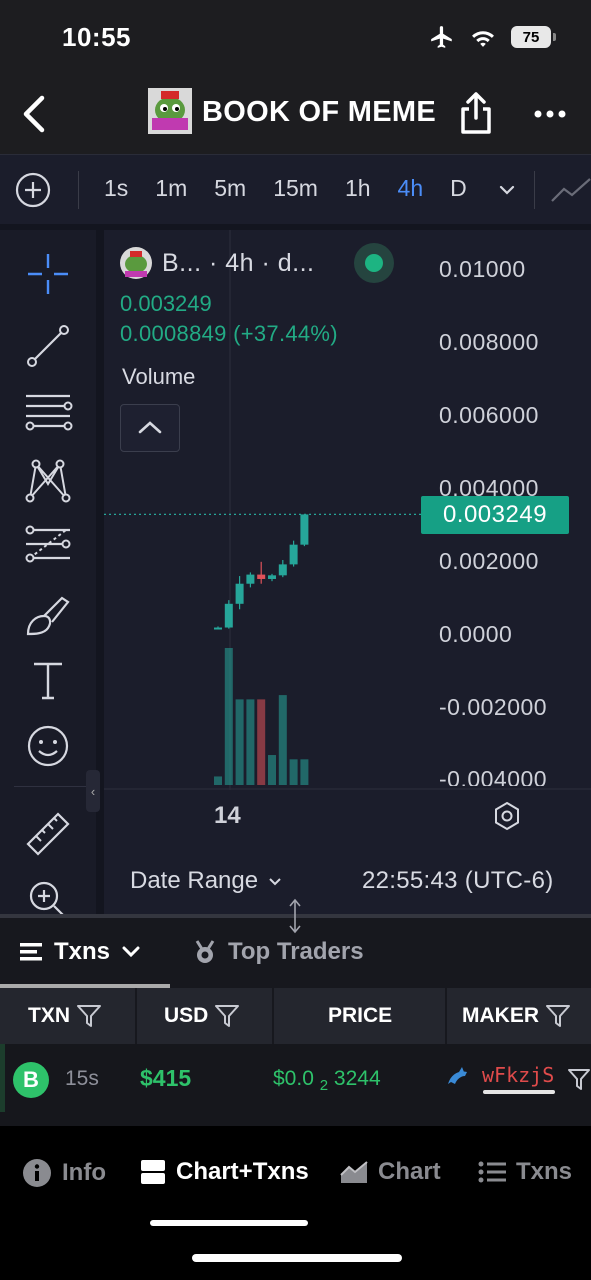 This screenshot has height=1280, width=591. I want to click on txn-price: $0.0 2 3244, so click(327, 1080).